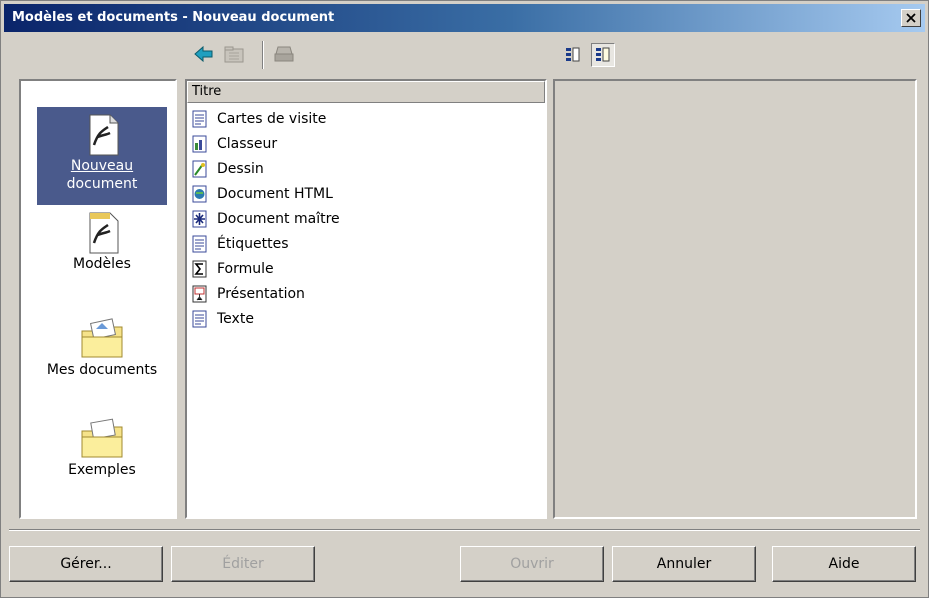 The image size is (929, 598). What do you see at coordinates (102, 338) in the screenshot?
I see `my-documents-folder-icon` at bounding box center [102, 338].